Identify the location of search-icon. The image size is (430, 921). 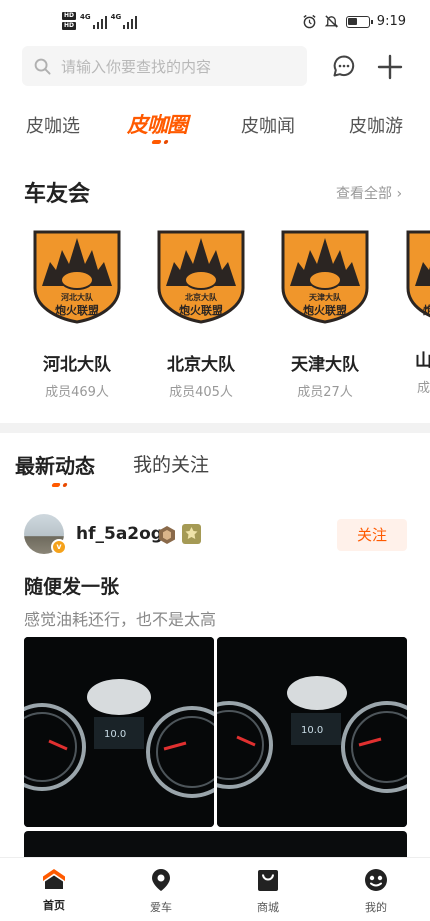
(42, 66).